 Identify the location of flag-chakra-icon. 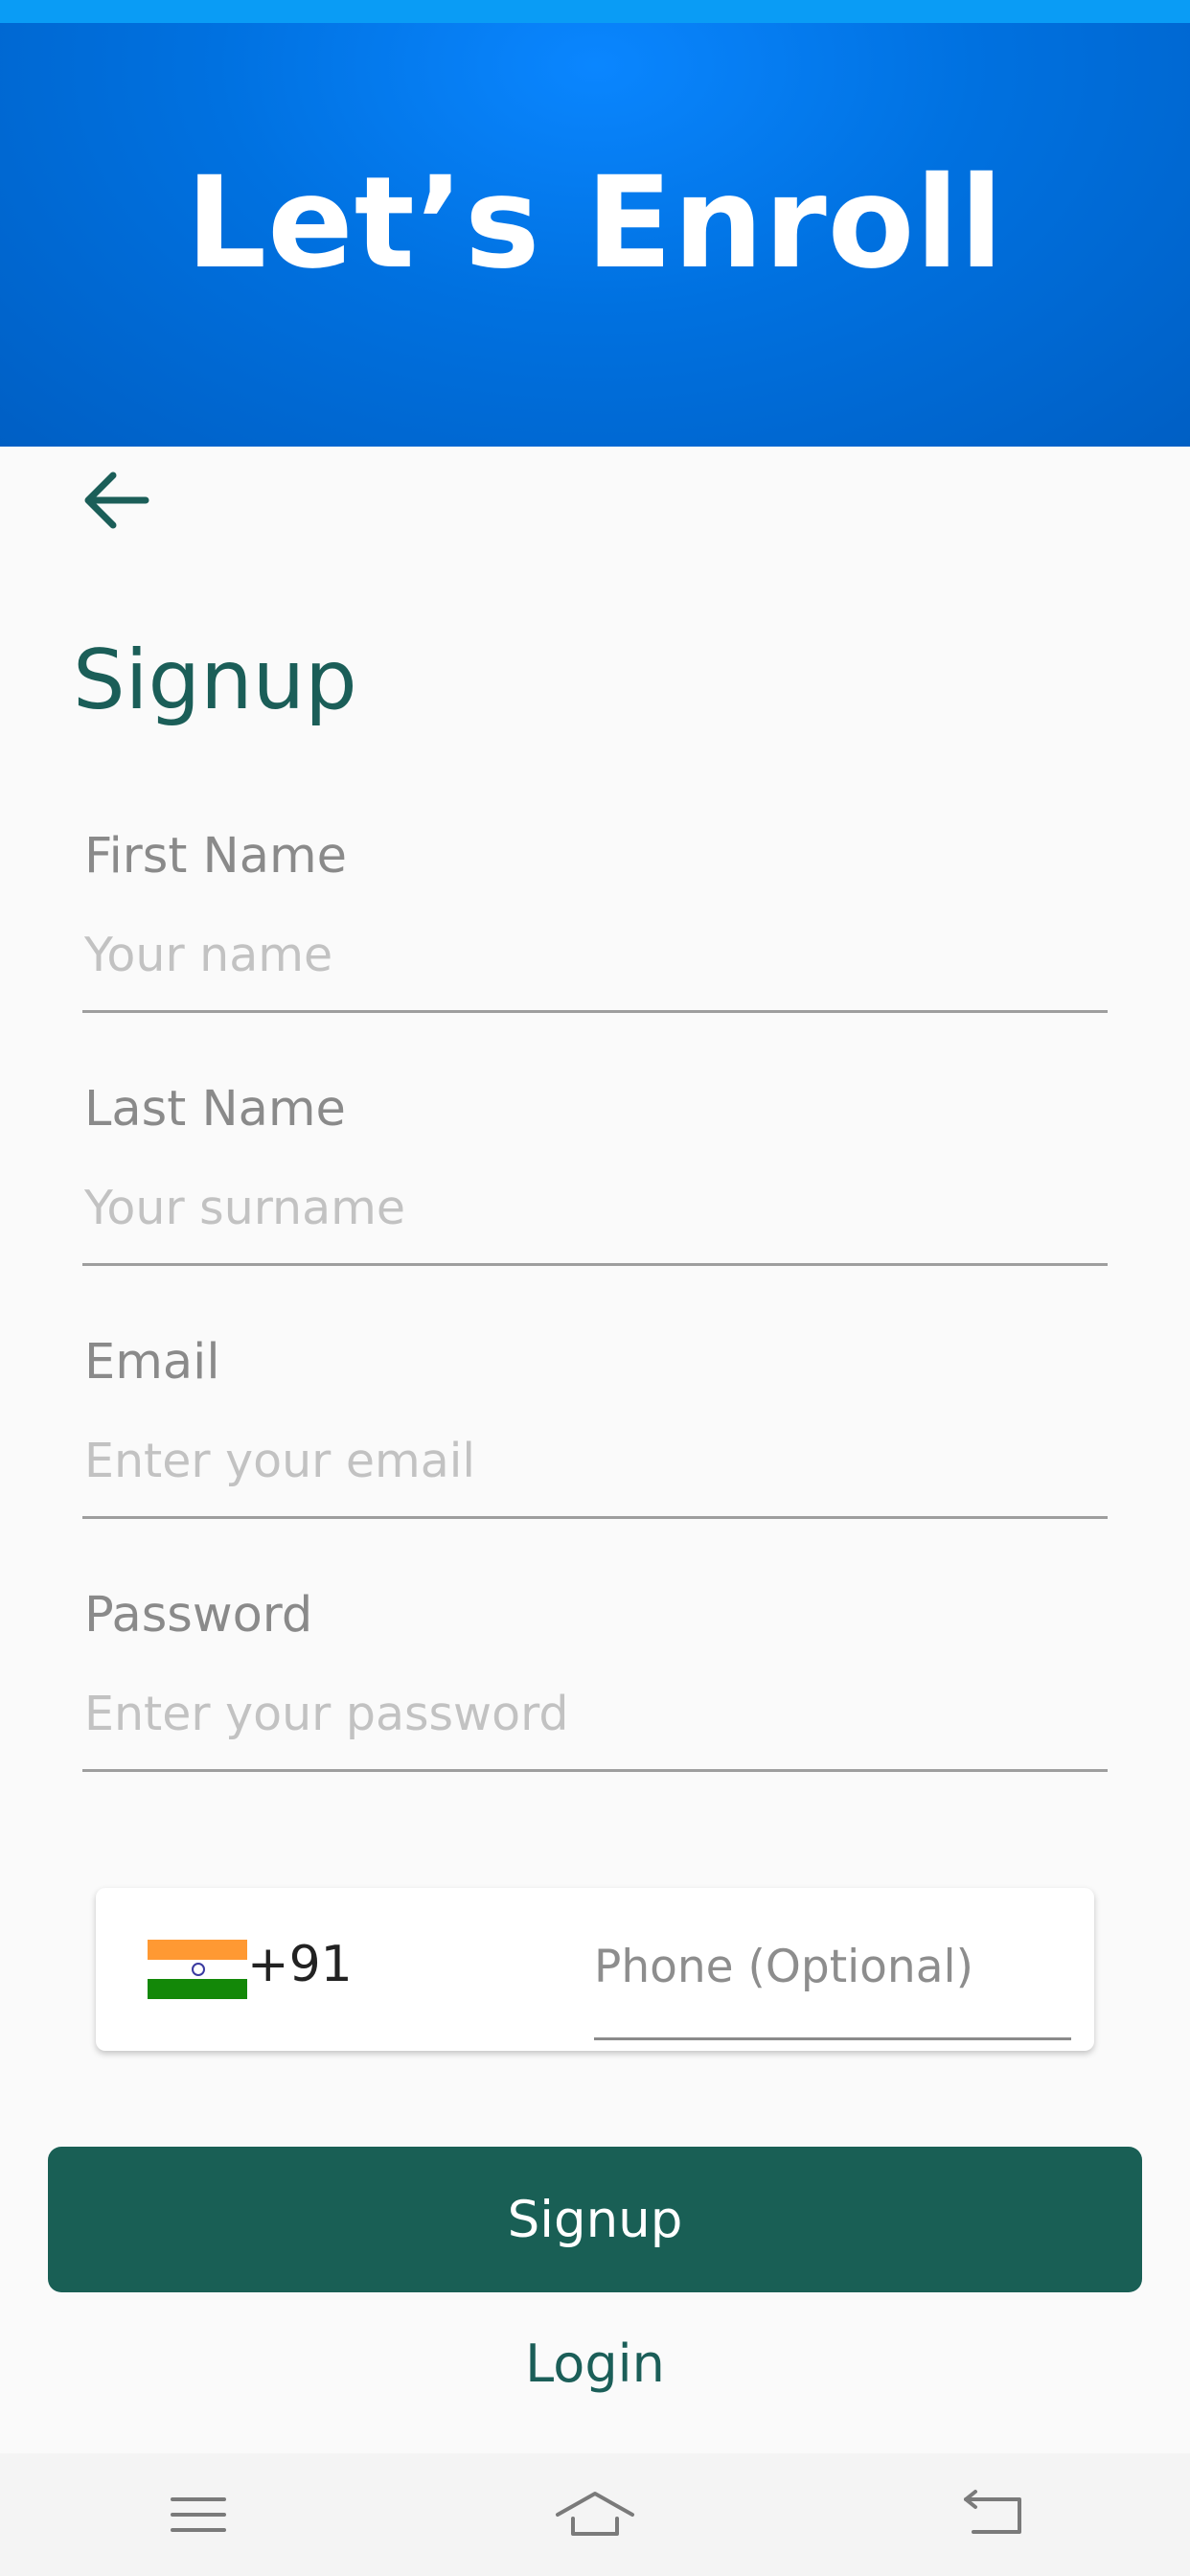
(199, 1969).